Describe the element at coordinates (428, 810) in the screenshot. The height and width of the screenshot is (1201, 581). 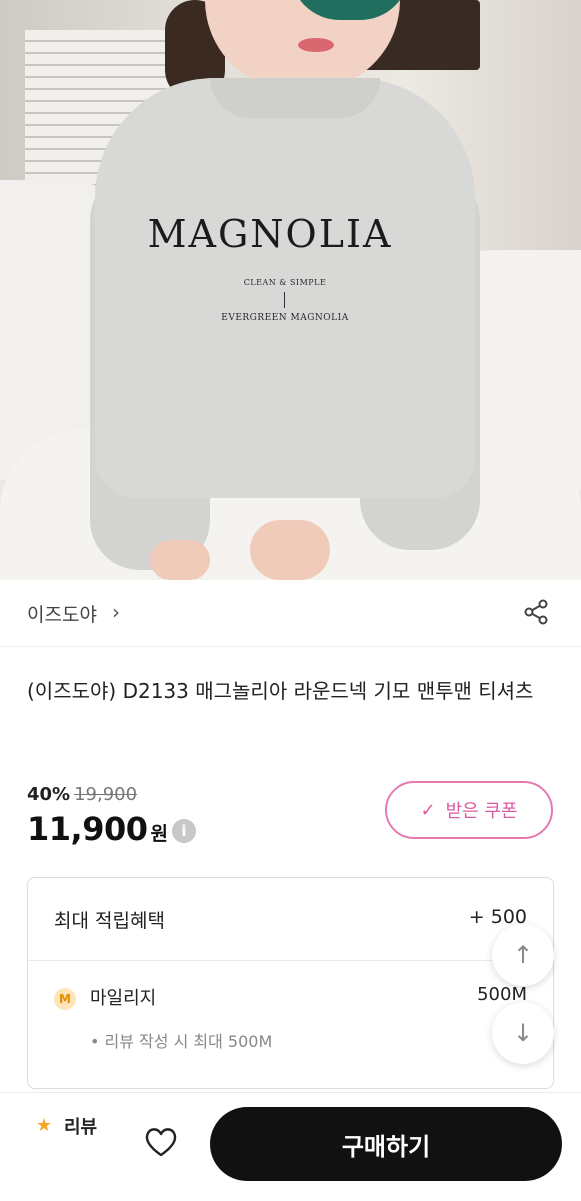
I see `check-icon: ✓` at that location.